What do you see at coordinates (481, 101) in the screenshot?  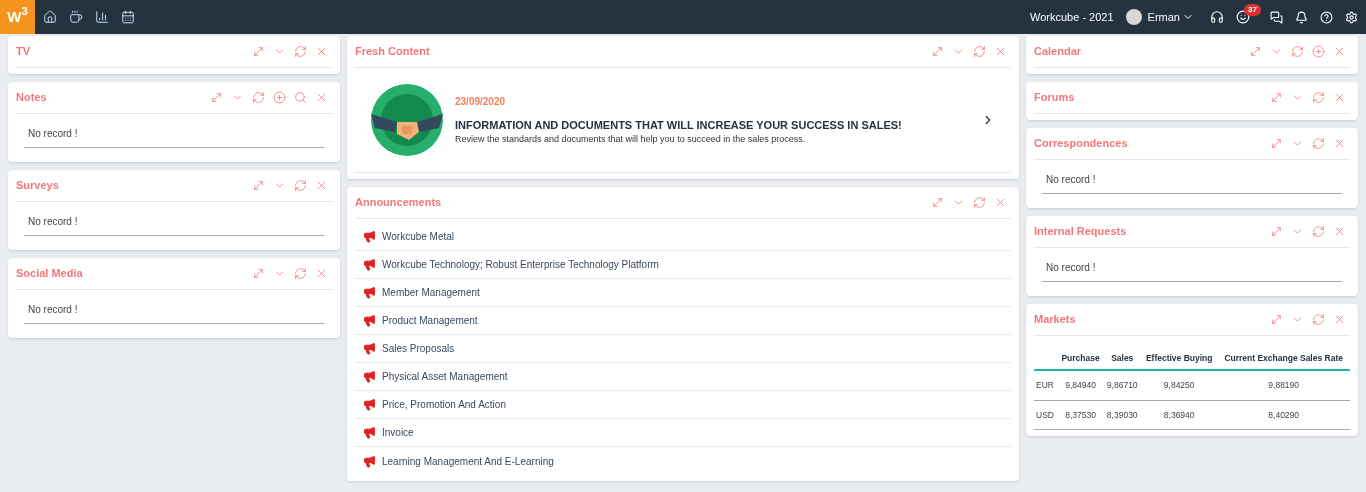 I see `content-date: 23/09/2020` at bounding box center [481, 101].